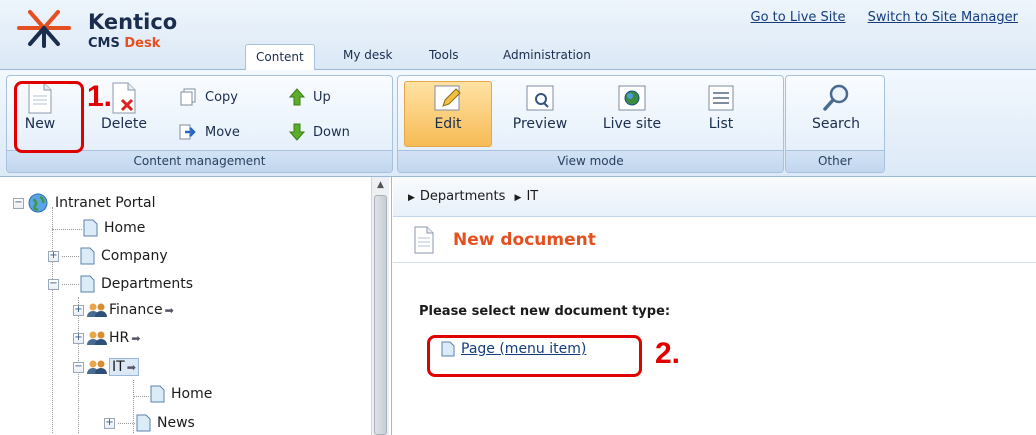 The image size is (1036, 435). Describe the element at coordinates (136, 310) in the screenshot. I see `tree-node-label: Finance` at that location.